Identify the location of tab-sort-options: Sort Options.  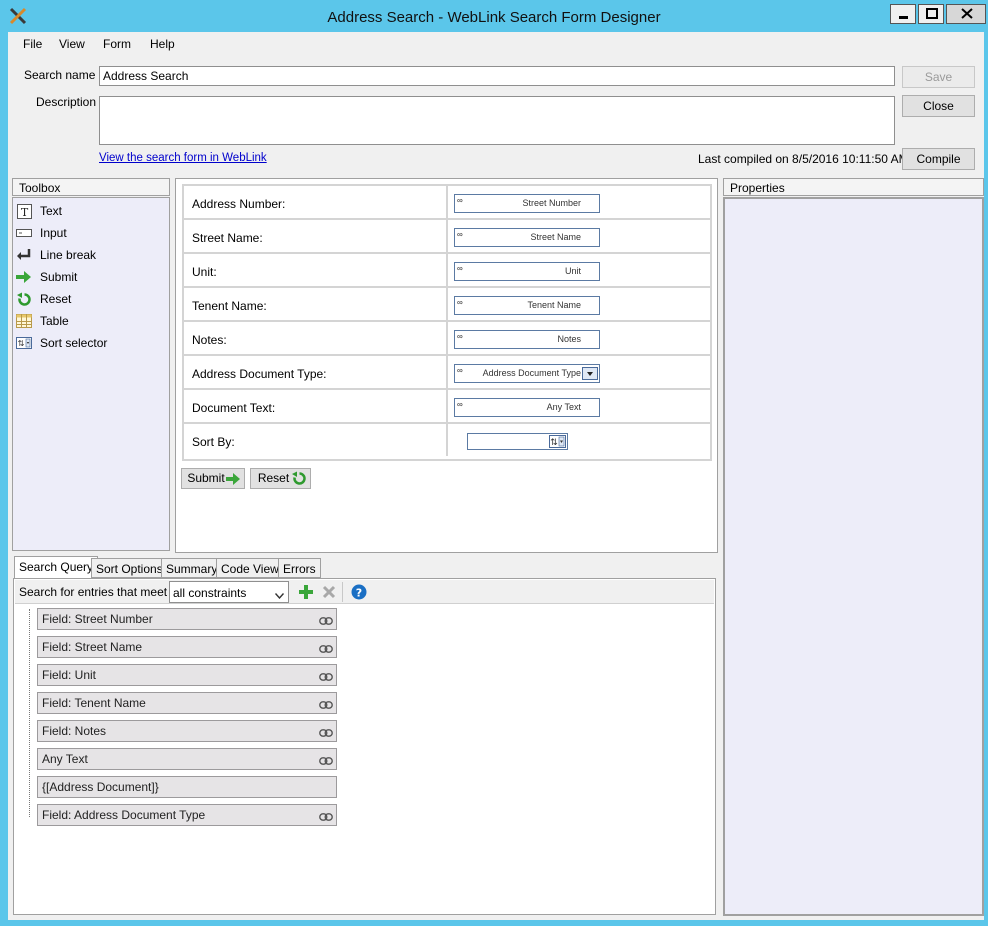
(129, 568).